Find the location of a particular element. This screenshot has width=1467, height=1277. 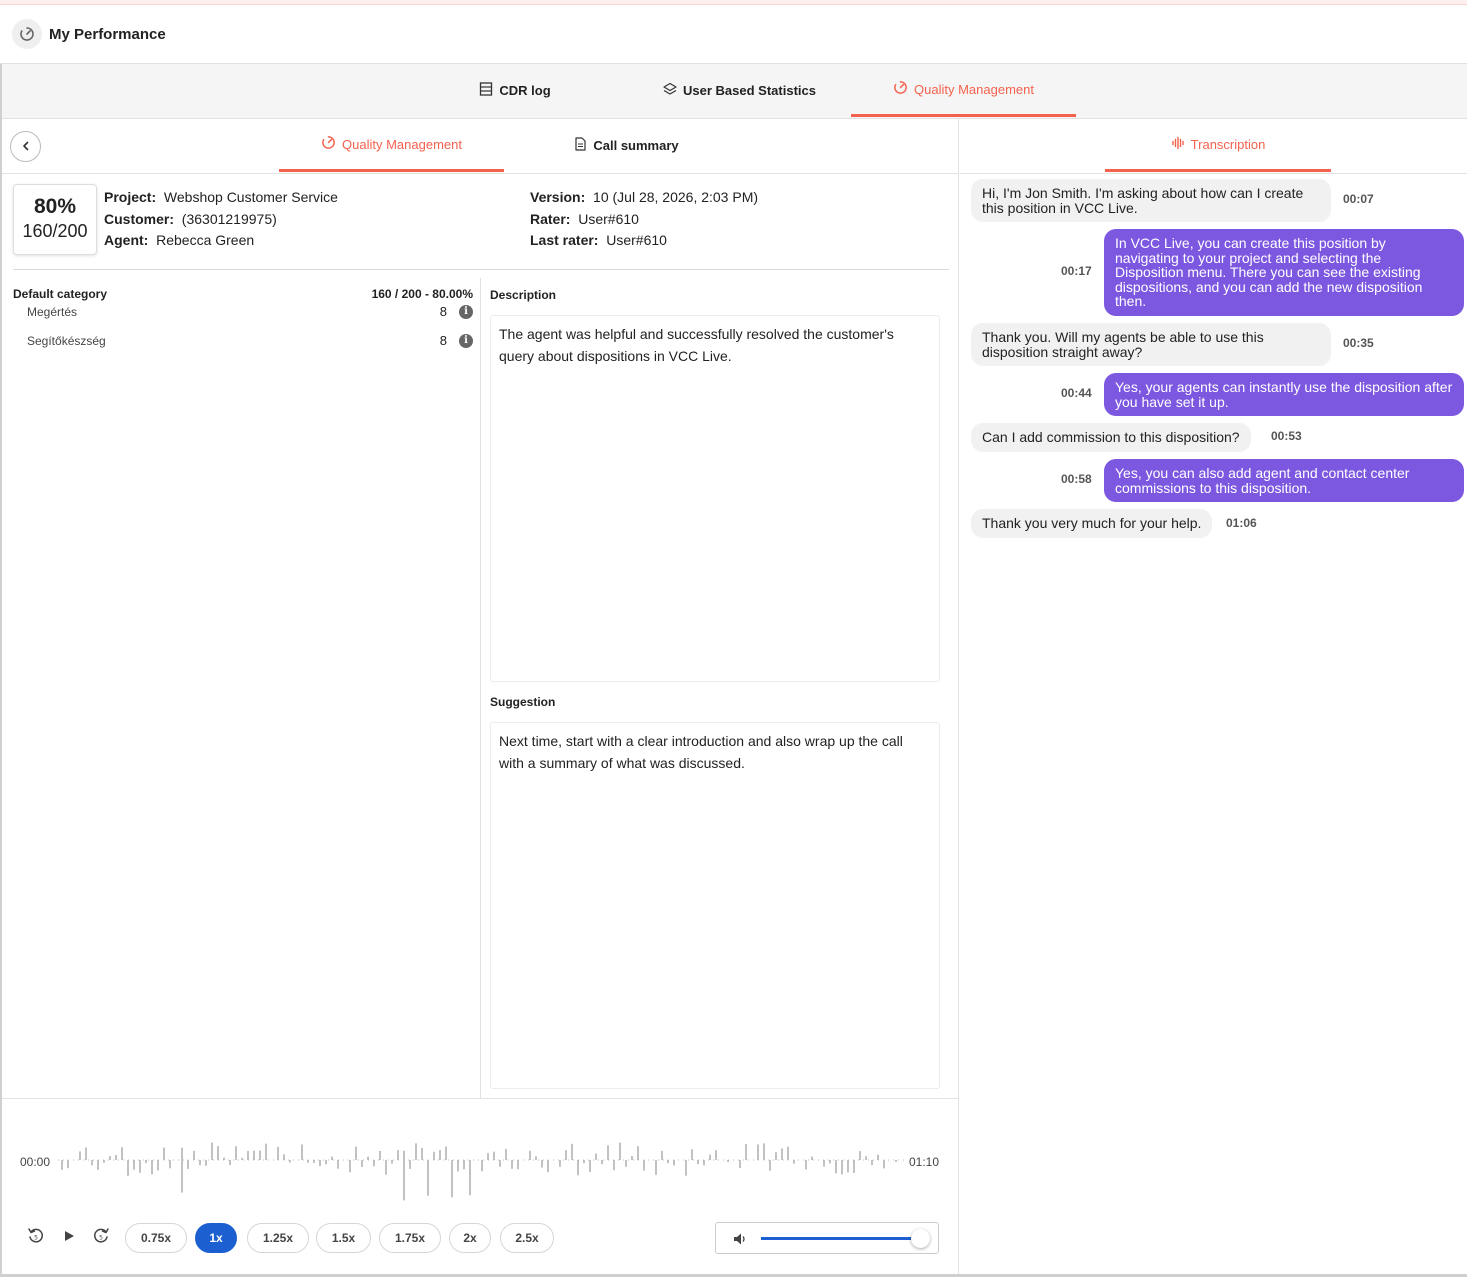

tab-user-based-statistics: User Based Statistics is located at coordinates (739, 90).